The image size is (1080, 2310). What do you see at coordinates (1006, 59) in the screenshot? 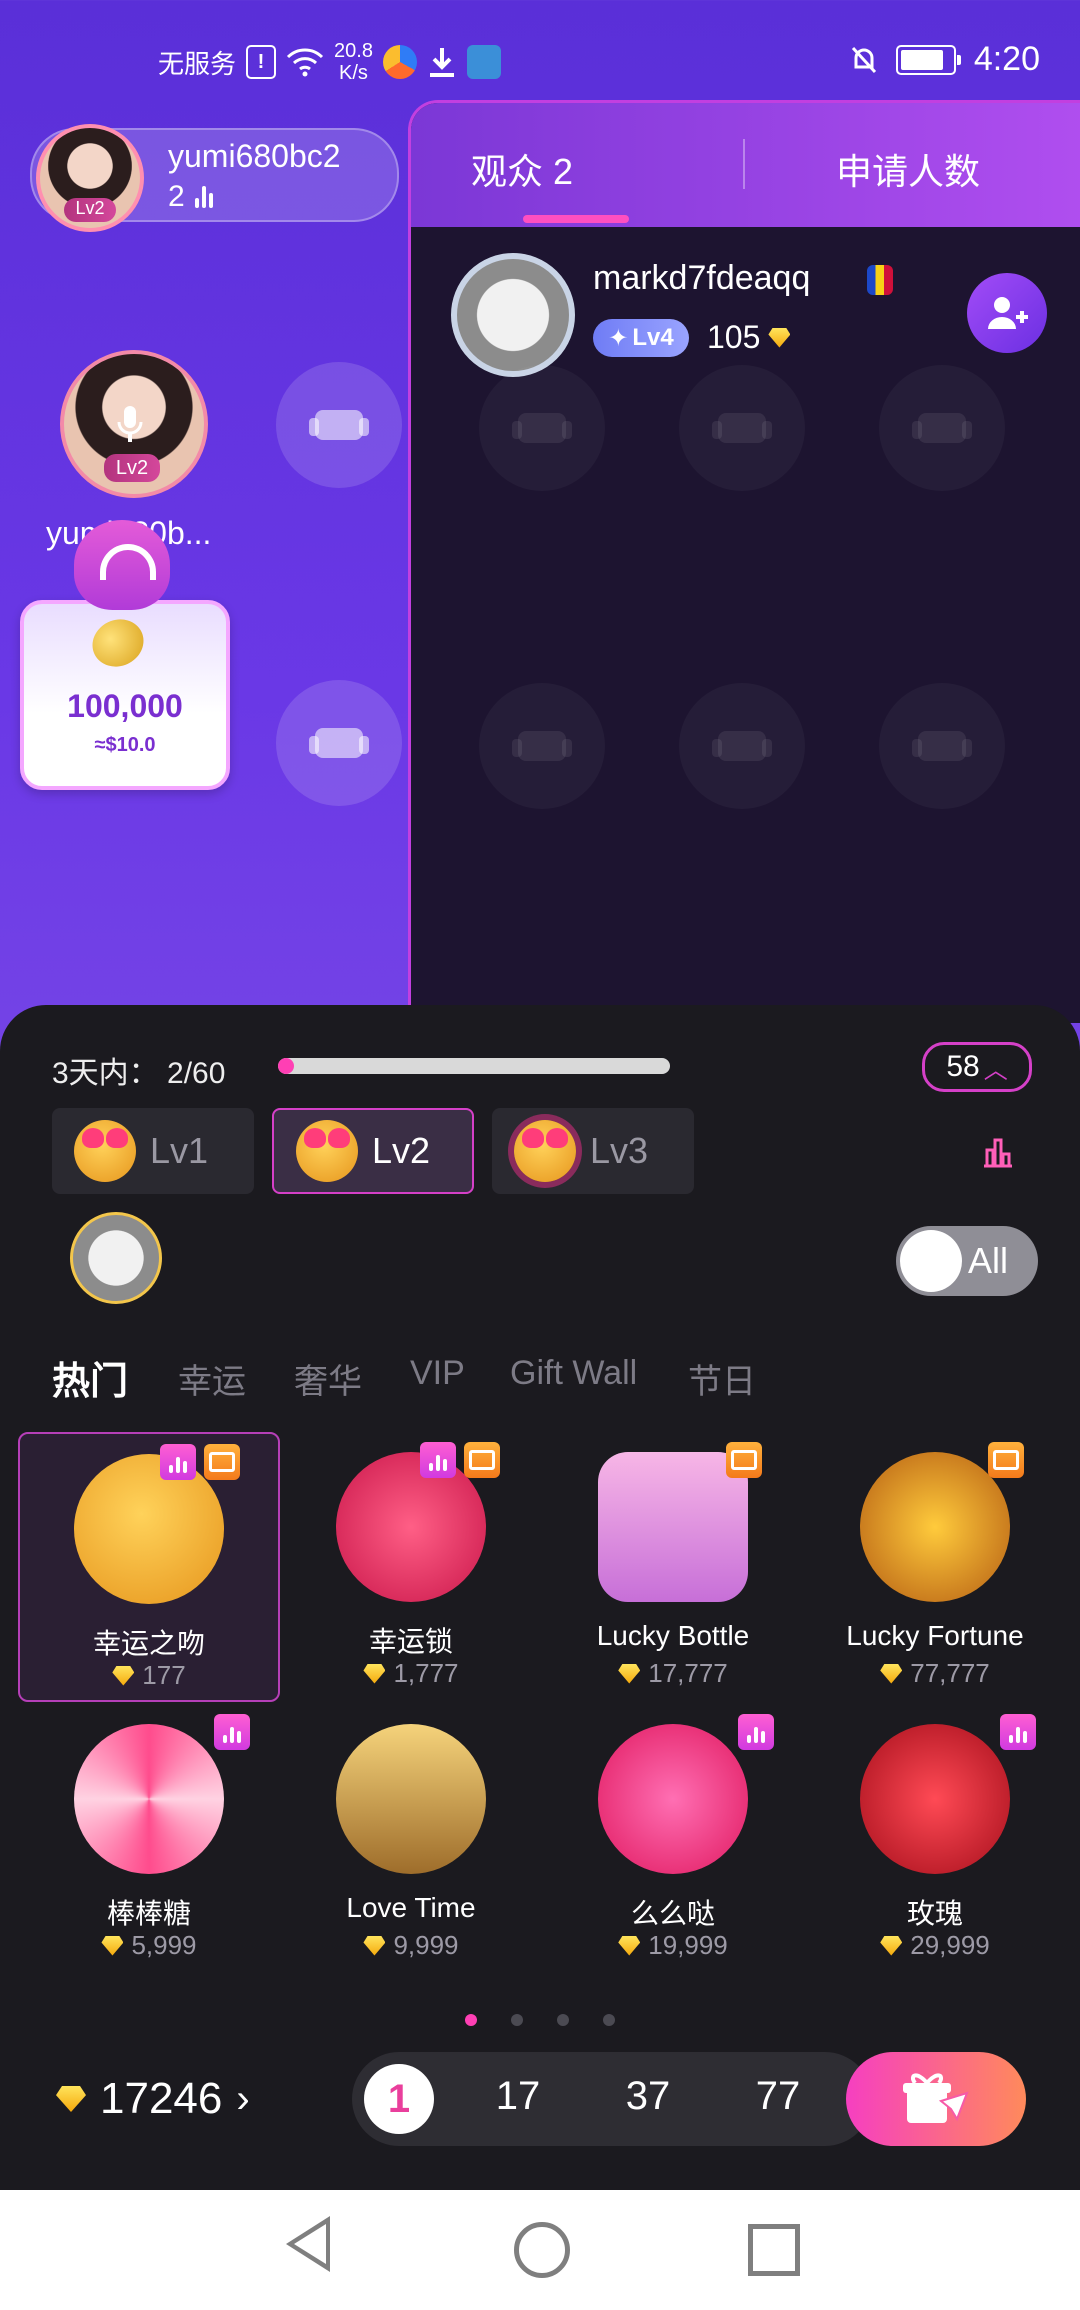
I see `clock: 4:20` at bounding box center [1006, 59].